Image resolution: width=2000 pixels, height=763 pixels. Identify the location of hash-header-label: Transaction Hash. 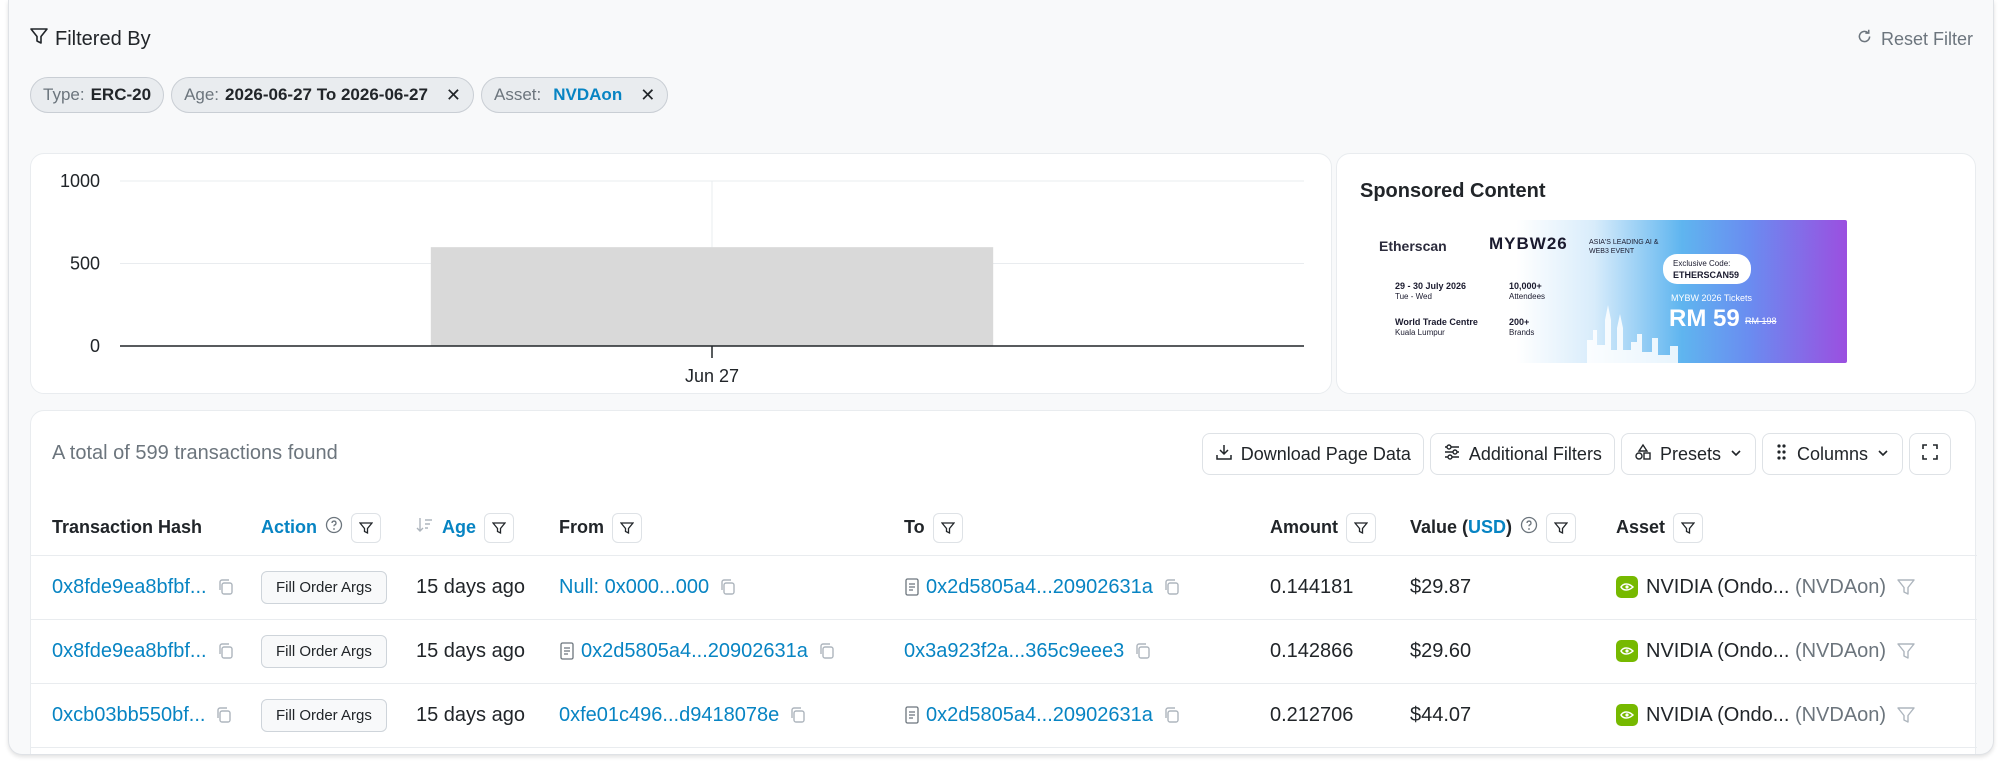
(127, 527).